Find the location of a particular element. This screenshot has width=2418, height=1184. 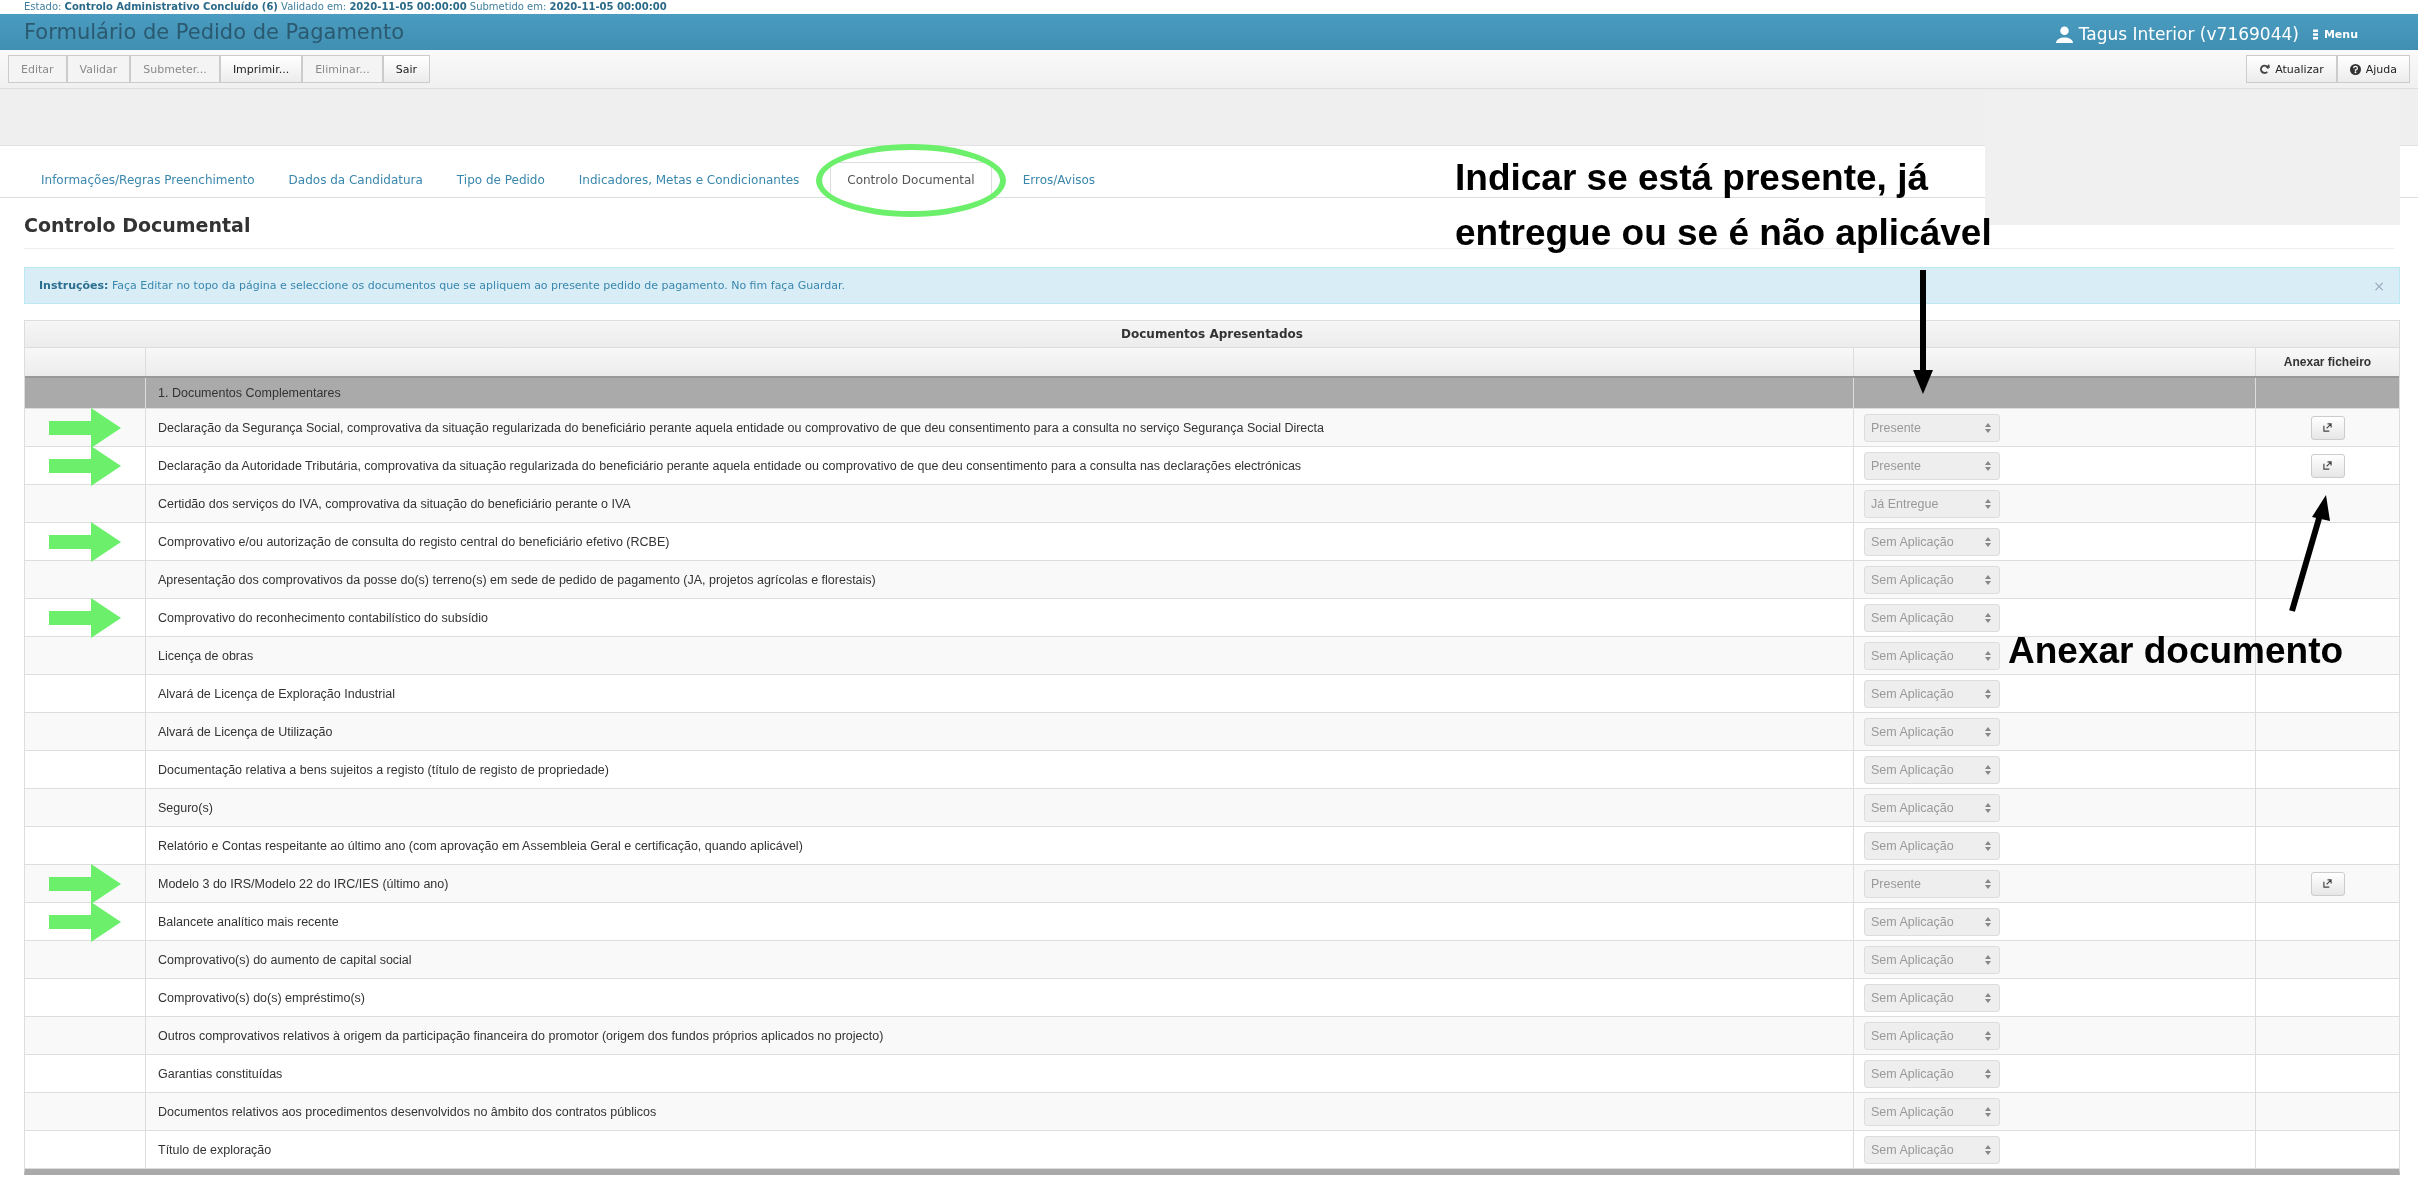

table-cell: Declaração da Autoridade Tributária, comprovativa da situação regularizada do beneficiário perante aquela entidade ou comprovativo de que deu consentimento para a consulta nas declarações electrónicas is located at coordinates (1000, 465).